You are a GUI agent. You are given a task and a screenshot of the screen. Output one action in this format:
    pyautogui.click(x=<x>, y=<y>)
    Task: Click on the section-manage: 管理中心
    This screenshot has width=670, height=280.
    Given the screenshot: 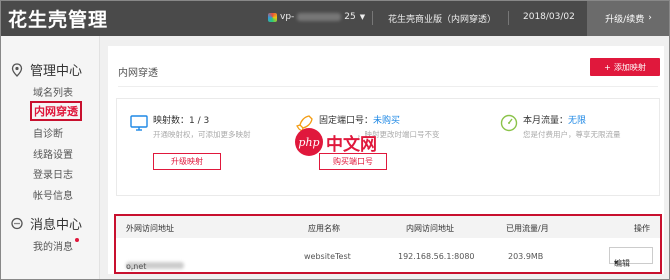 What is the action you would take?
    pyautogui.click(x=46, y=69)
    